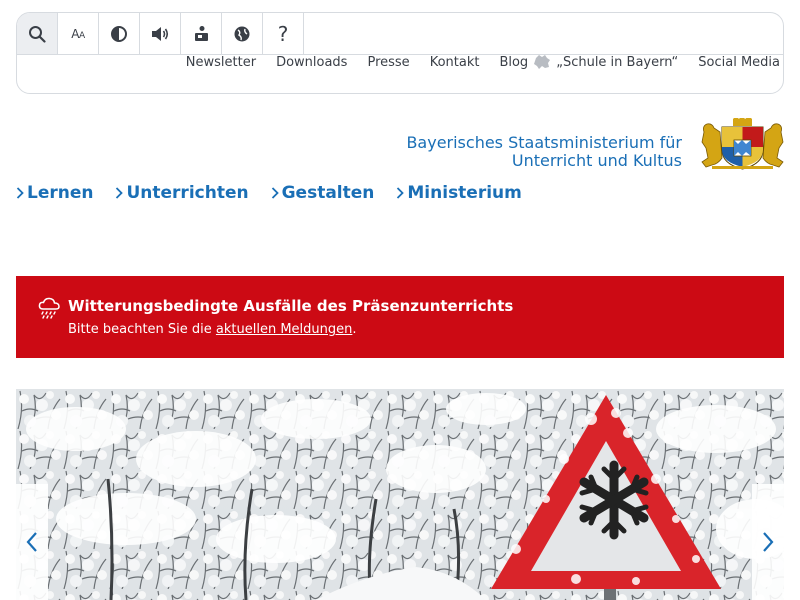 The height and width of the screenshot is (600, 800). Describe the element at coordinates (388, 62) in the screenshot. I see `link-presse: Presse` at that location.